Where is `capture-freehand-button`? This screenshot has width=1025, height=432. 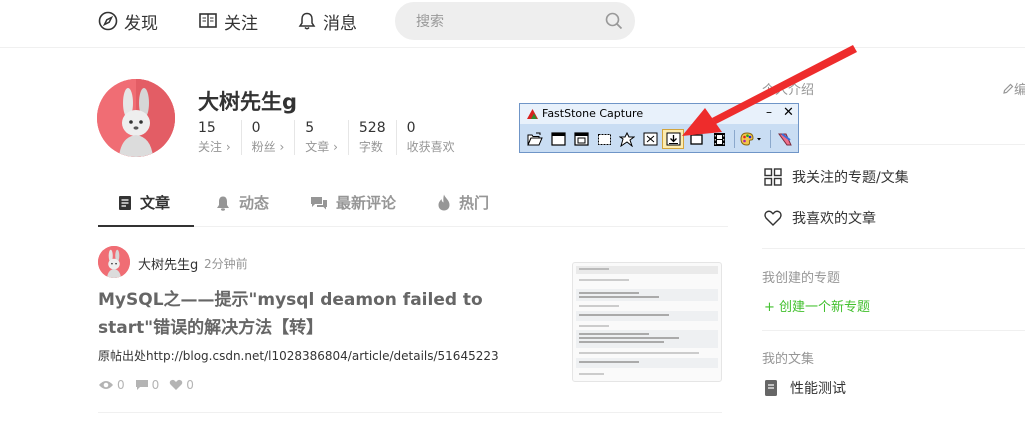 capture-freehand-button is located at coordinates (627, 139).